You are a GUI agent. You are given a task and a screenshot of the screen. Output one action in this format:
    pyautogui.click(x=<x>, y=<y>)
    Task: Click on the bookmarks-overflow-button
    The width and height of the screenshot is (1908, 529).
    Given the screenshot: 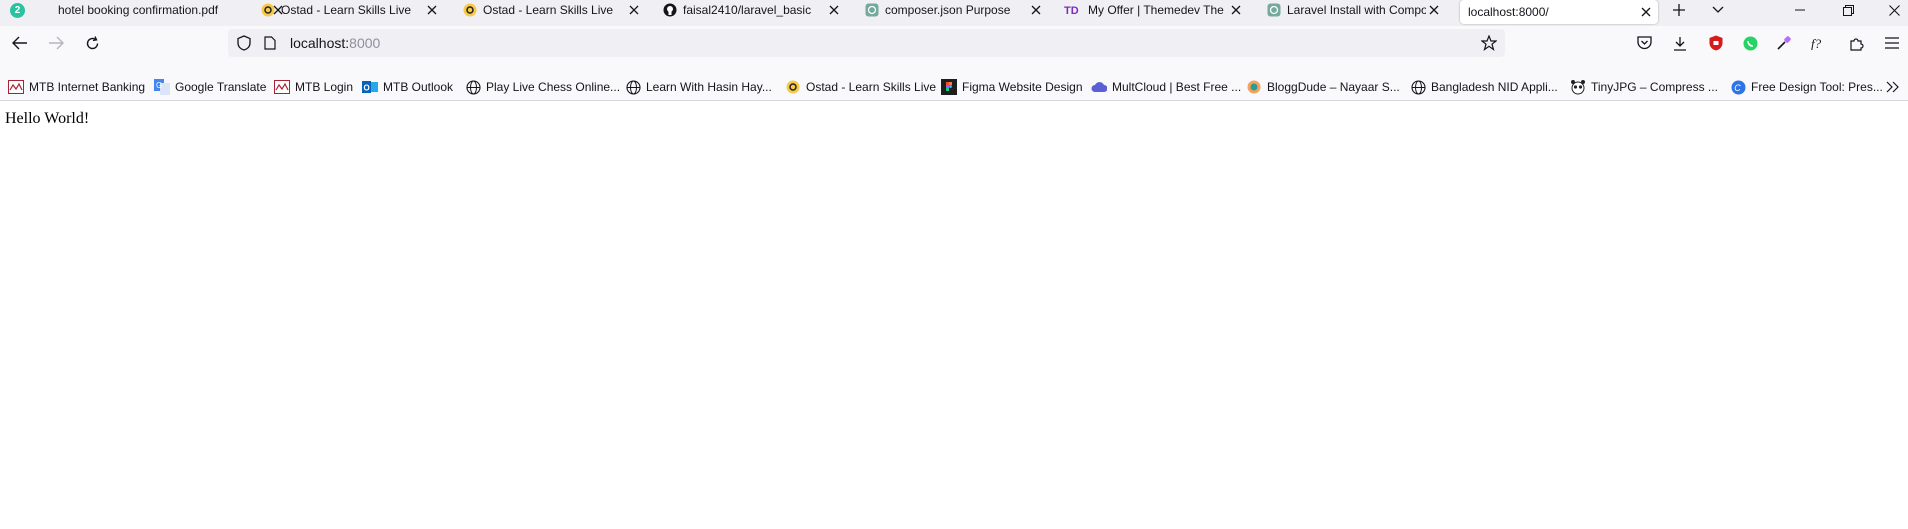 What is the action you would take?
    pyautogui.click(x=1893, y=87)
    